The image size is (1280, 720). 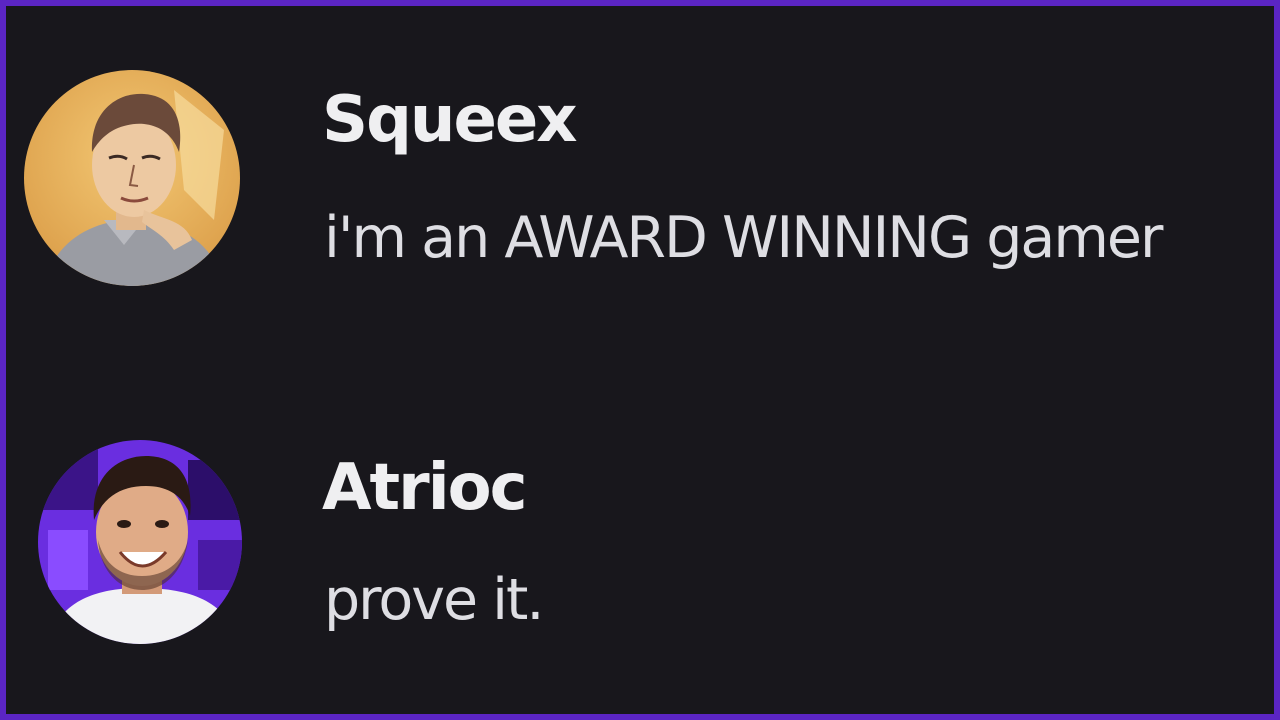 I want to click on message-text: prove it., so click(x=434, y=600).